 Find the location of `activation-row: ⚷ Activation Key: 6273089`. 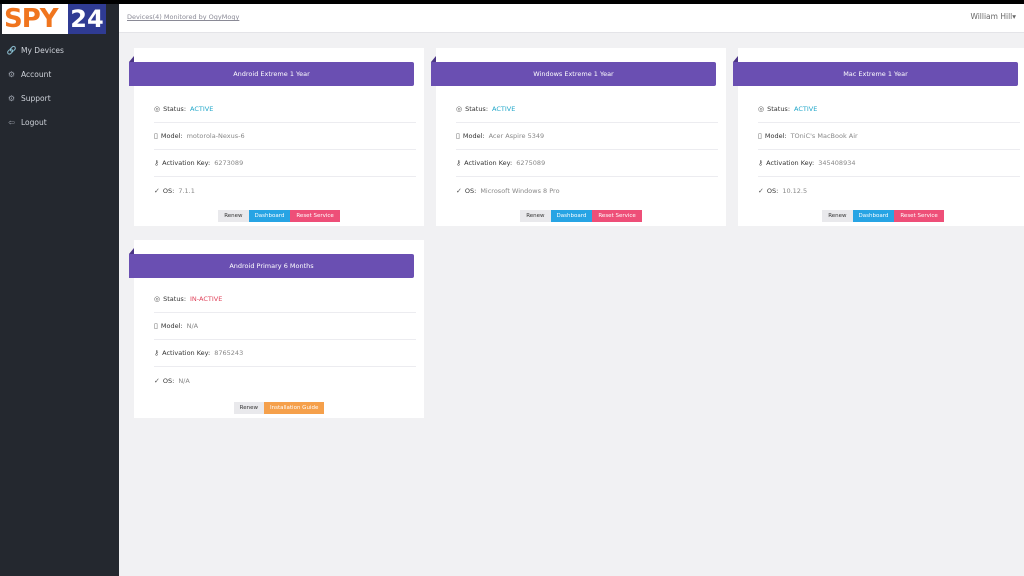

activation-row: ⚷ Activation Key: 6273089 is located at coordinates (285, 163).